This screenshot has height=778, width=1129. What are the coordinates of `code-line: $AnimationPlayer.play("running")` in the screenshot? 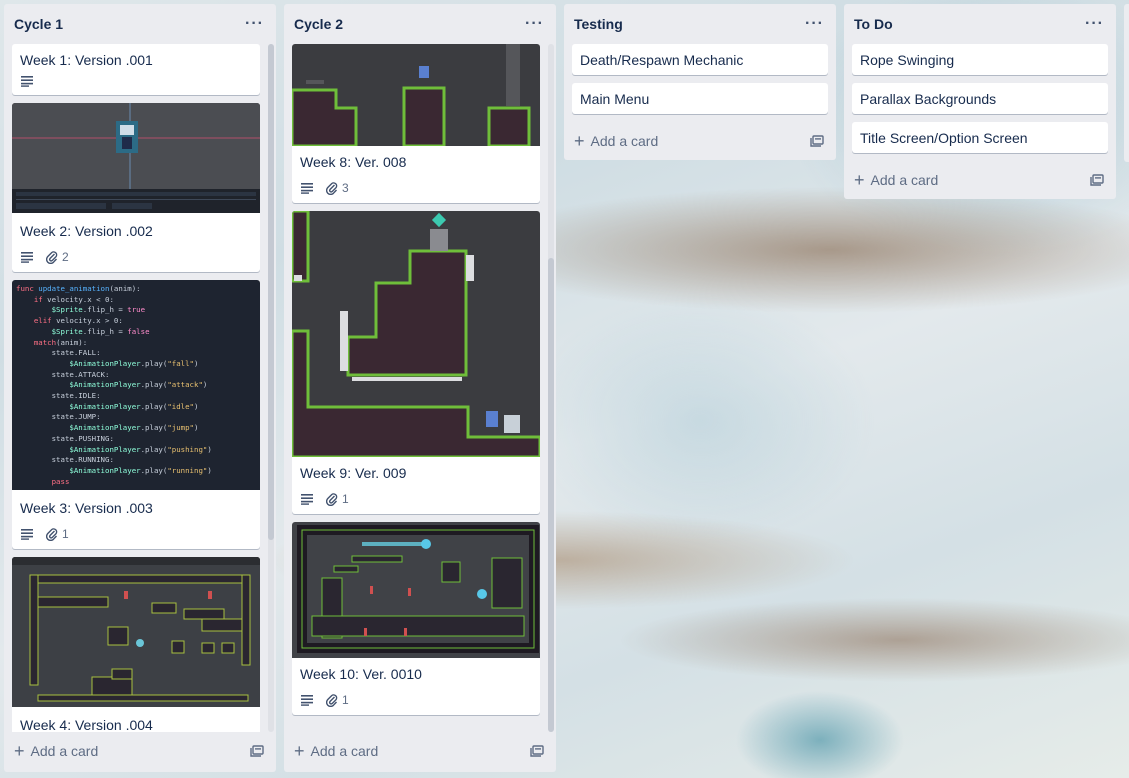 It's located at (140, 470).